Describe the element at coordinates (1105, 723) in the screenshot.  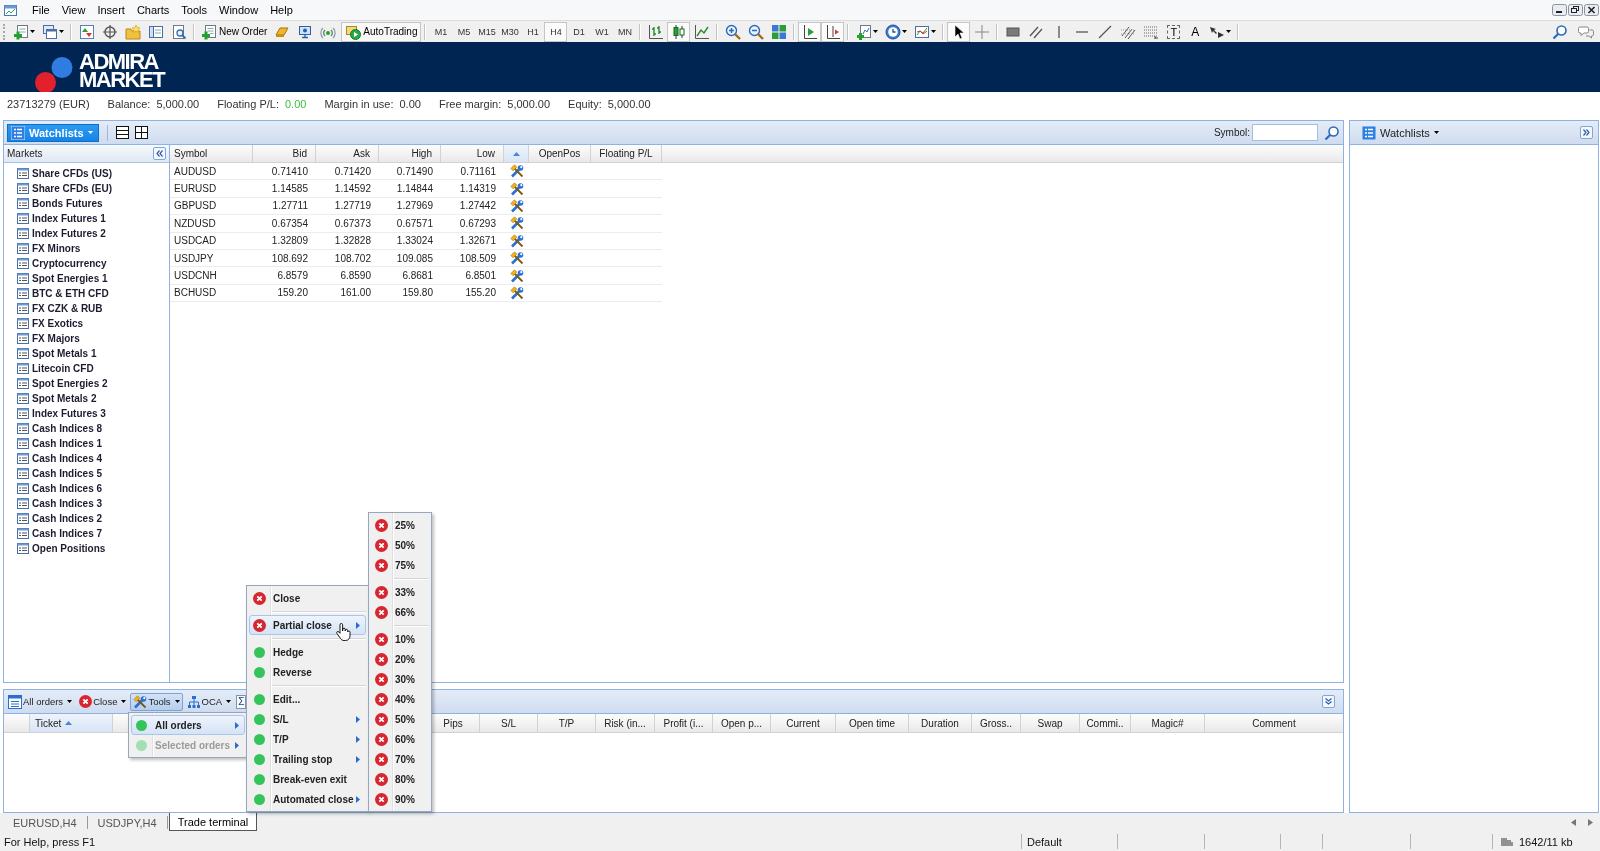
I see `column-header: Commi..` at that location.